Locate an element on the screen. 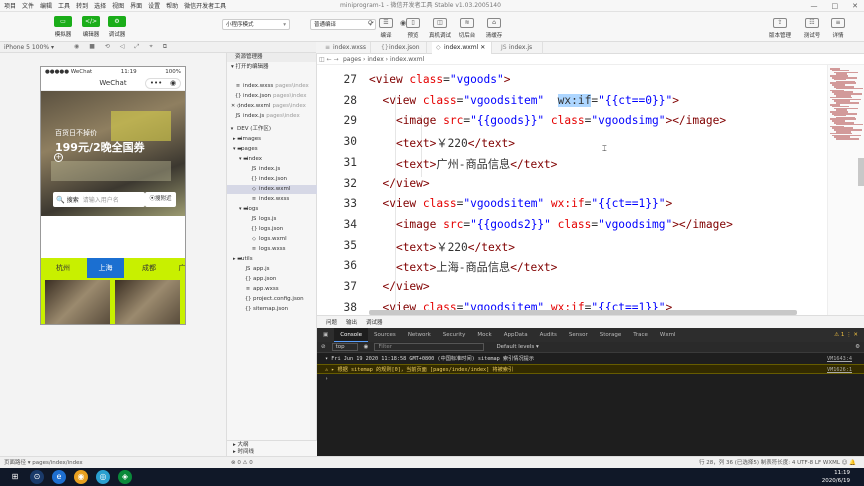 Image resolution: width=864 pixels, height=486 pixels. explorer-item: ✕ ◇index.wxml pages\index is located at coordinates (272, 106).